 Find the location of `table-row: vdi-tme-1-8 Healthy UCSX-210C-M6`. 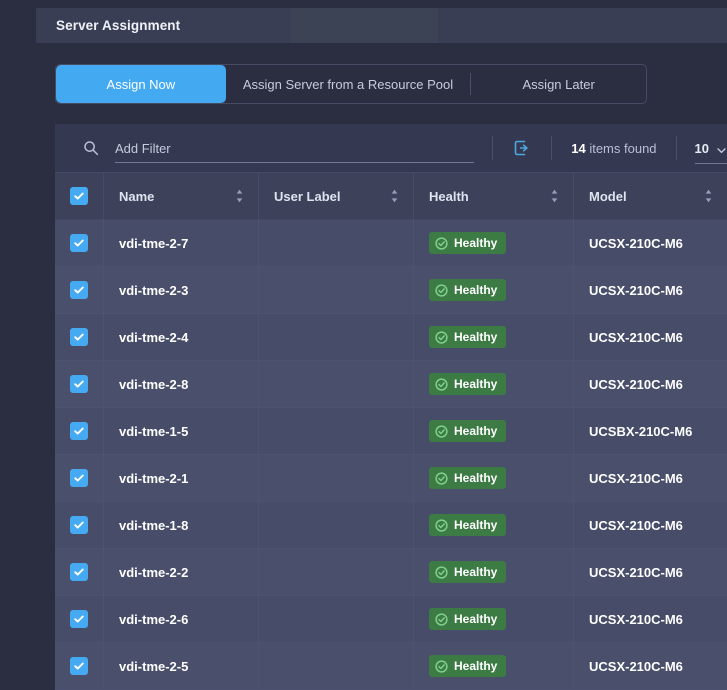

table-row: vdi-tme-1-8 Healthy UCSX-210C-M6 is located at coordinates (391, 525).